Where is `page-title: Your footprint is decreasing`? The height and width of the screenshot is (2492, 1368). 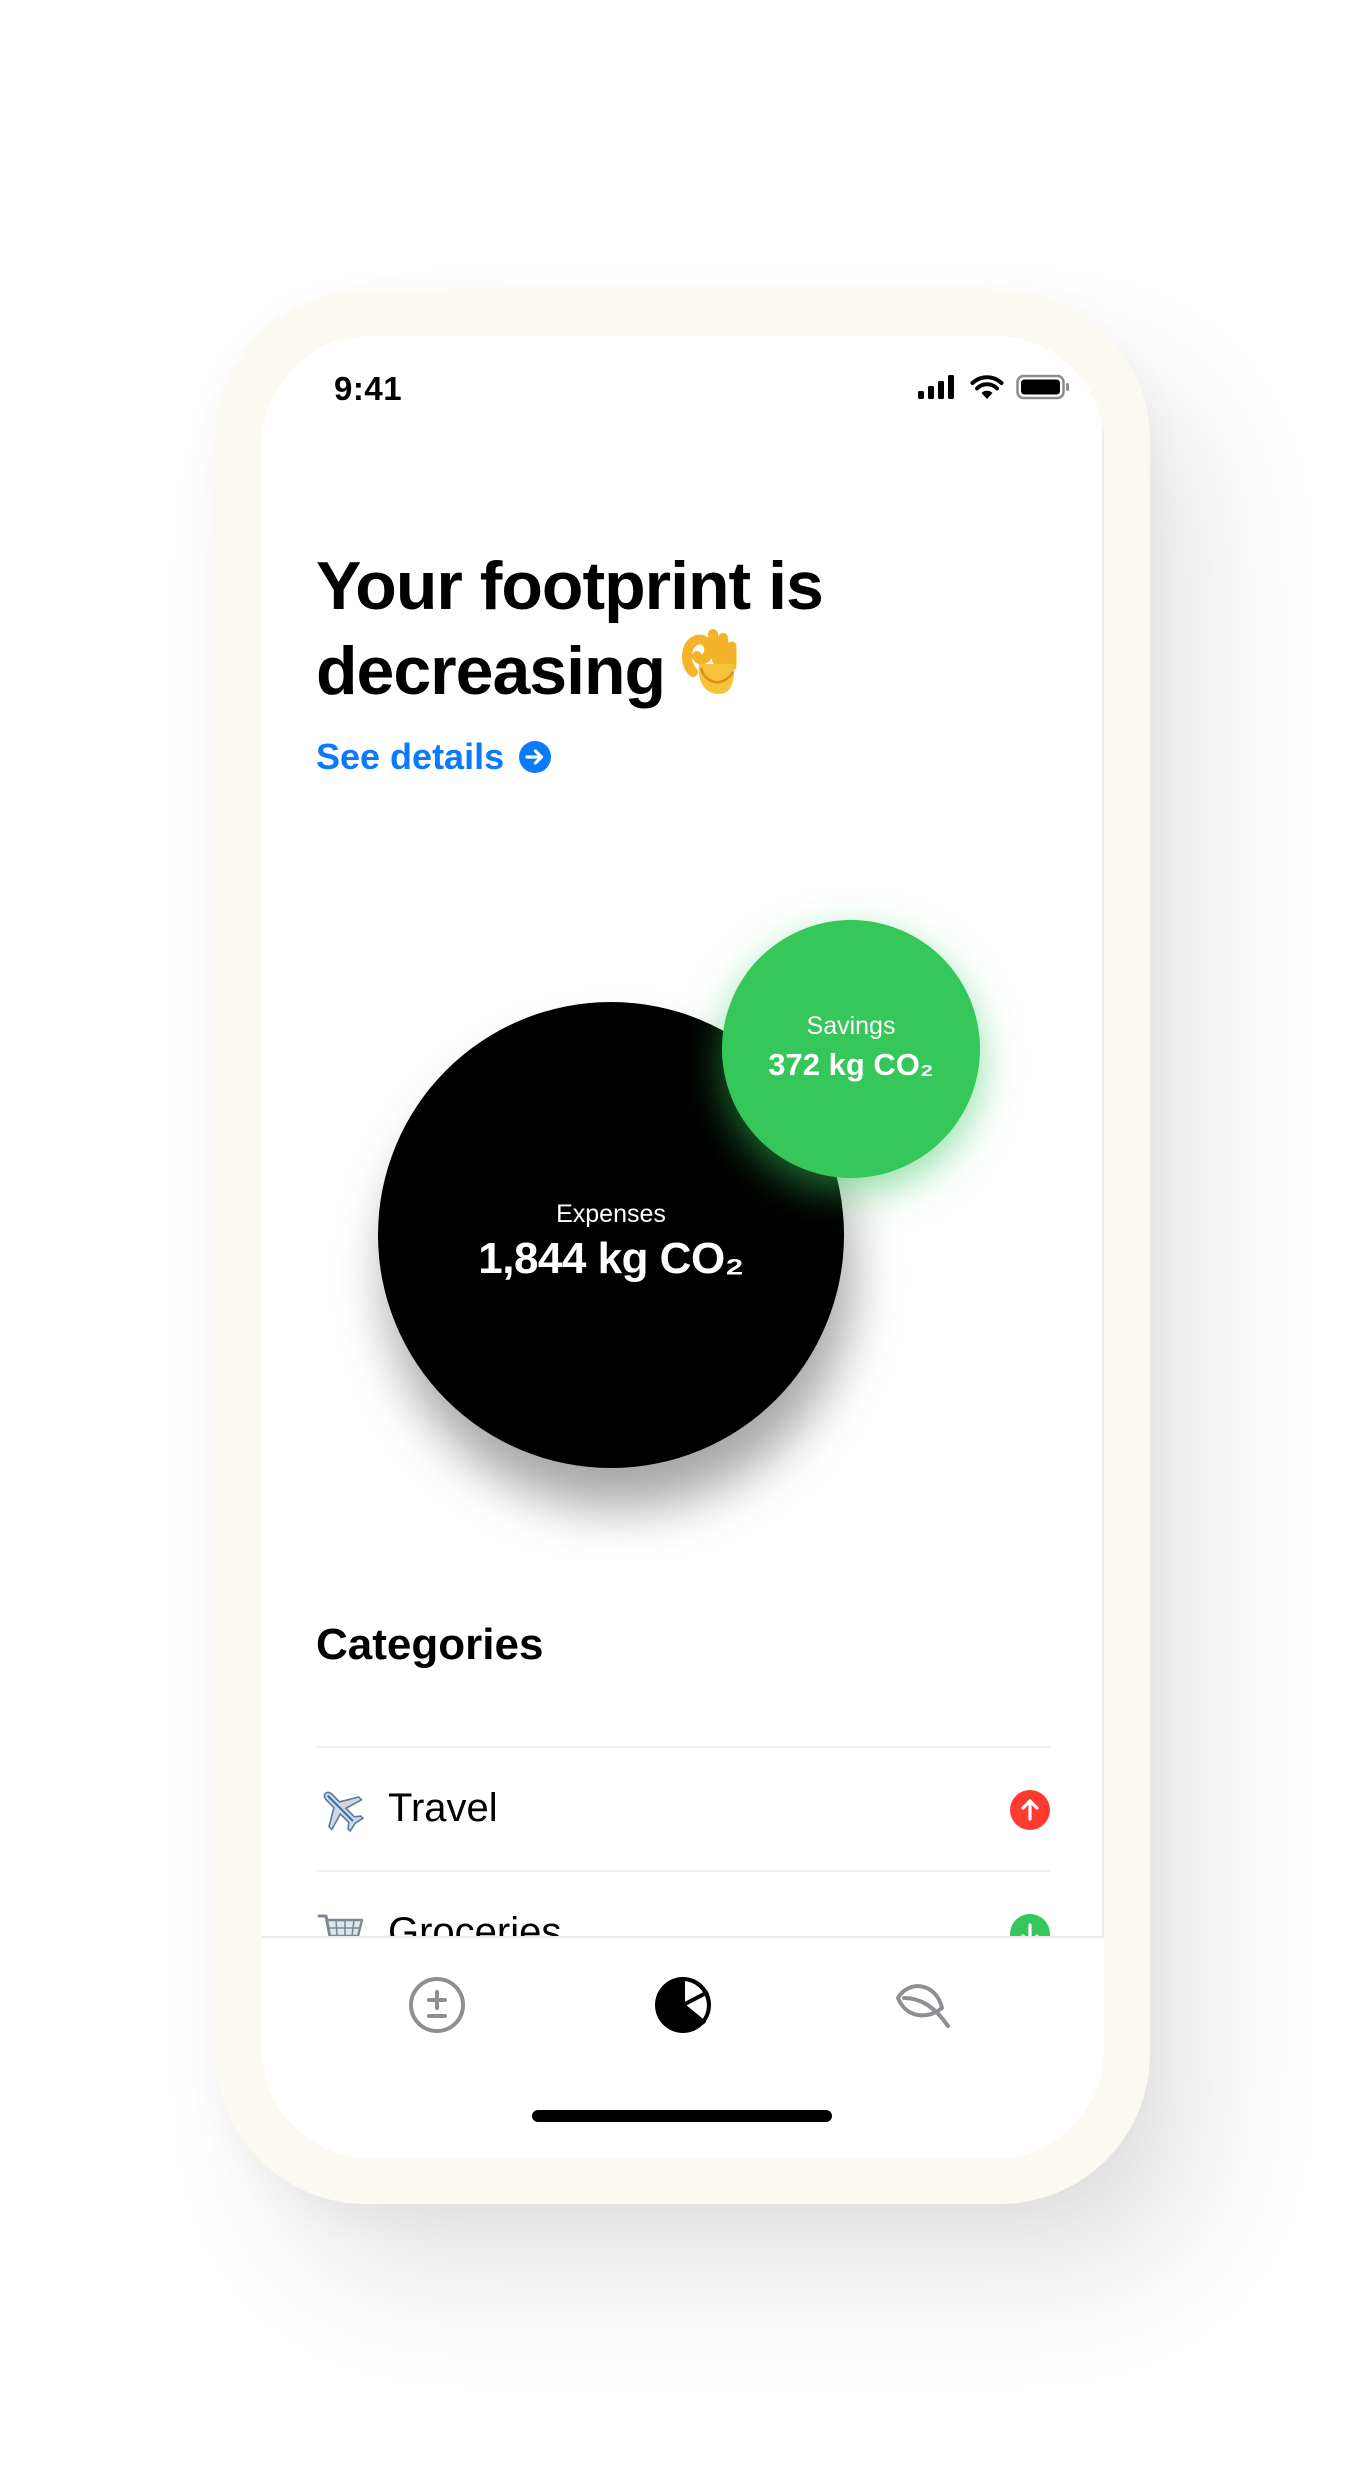 page-title: Your footprint is decreasing is located at coordinates (666, 631).